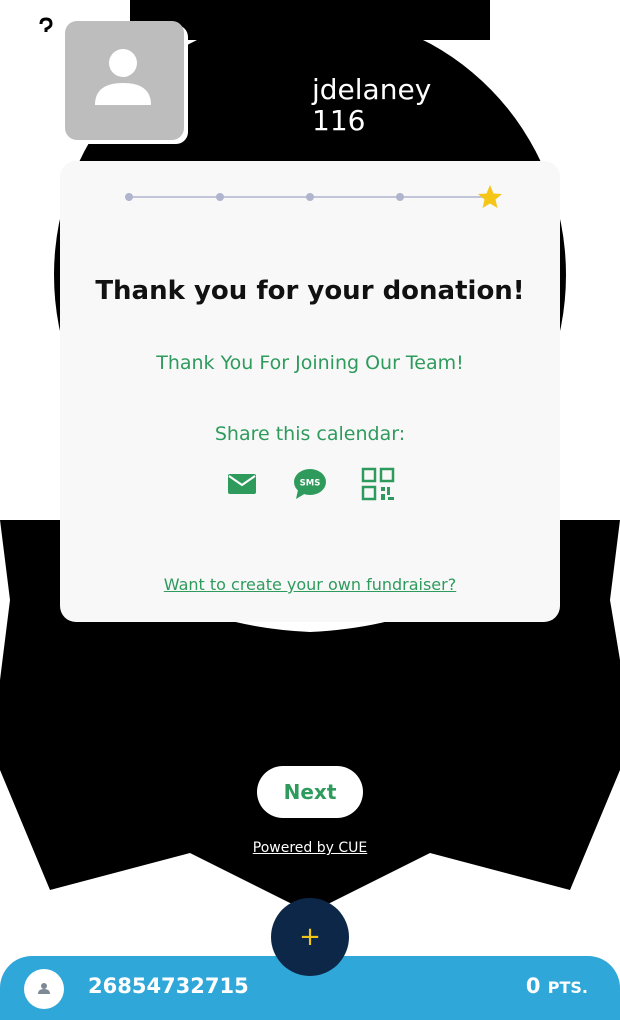  Describe the element at coordinates (490, 196) in the screenshot. I see `star-icon` at that location.